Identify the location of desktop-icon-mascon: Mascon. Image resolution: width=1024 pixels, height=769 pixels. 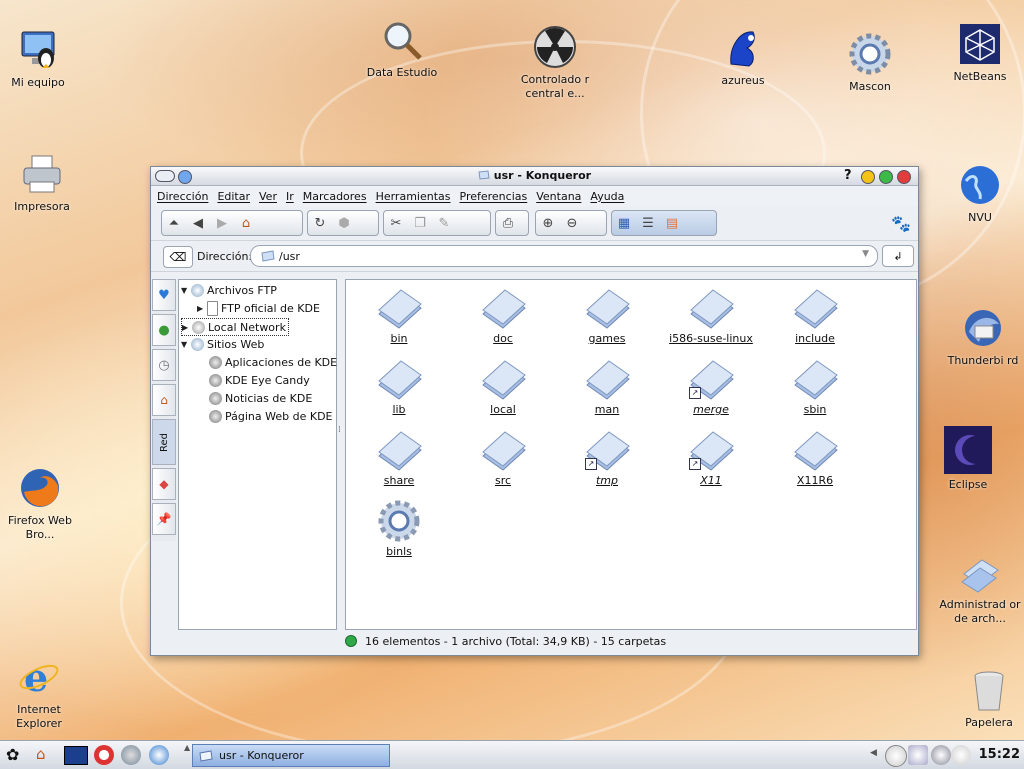
(870, 63).